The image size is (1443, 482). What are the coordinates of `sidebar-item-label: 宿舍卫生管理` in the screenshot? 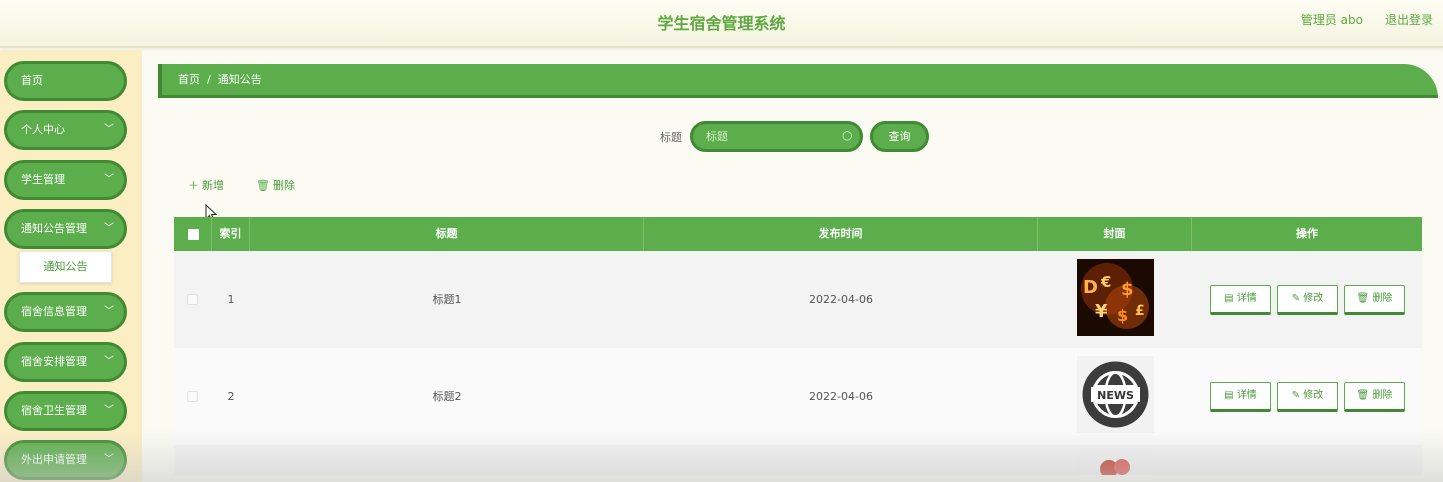 It's located at (54, 410).